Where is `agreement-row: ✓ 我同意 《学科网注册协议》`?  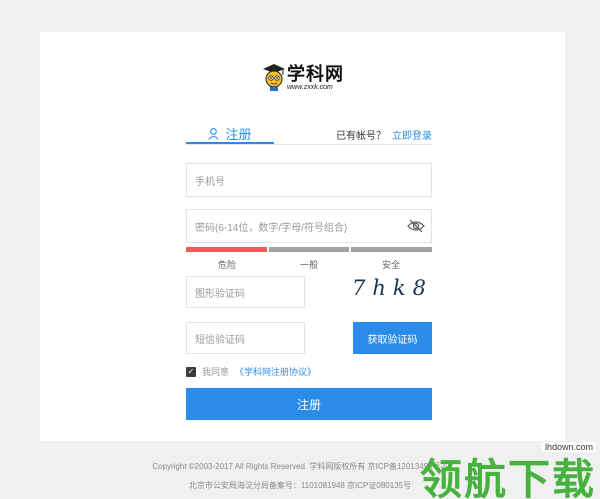 agreement-row: ✓ 我同意 《学科网注册协议》 is located at coordinates (251, 371).